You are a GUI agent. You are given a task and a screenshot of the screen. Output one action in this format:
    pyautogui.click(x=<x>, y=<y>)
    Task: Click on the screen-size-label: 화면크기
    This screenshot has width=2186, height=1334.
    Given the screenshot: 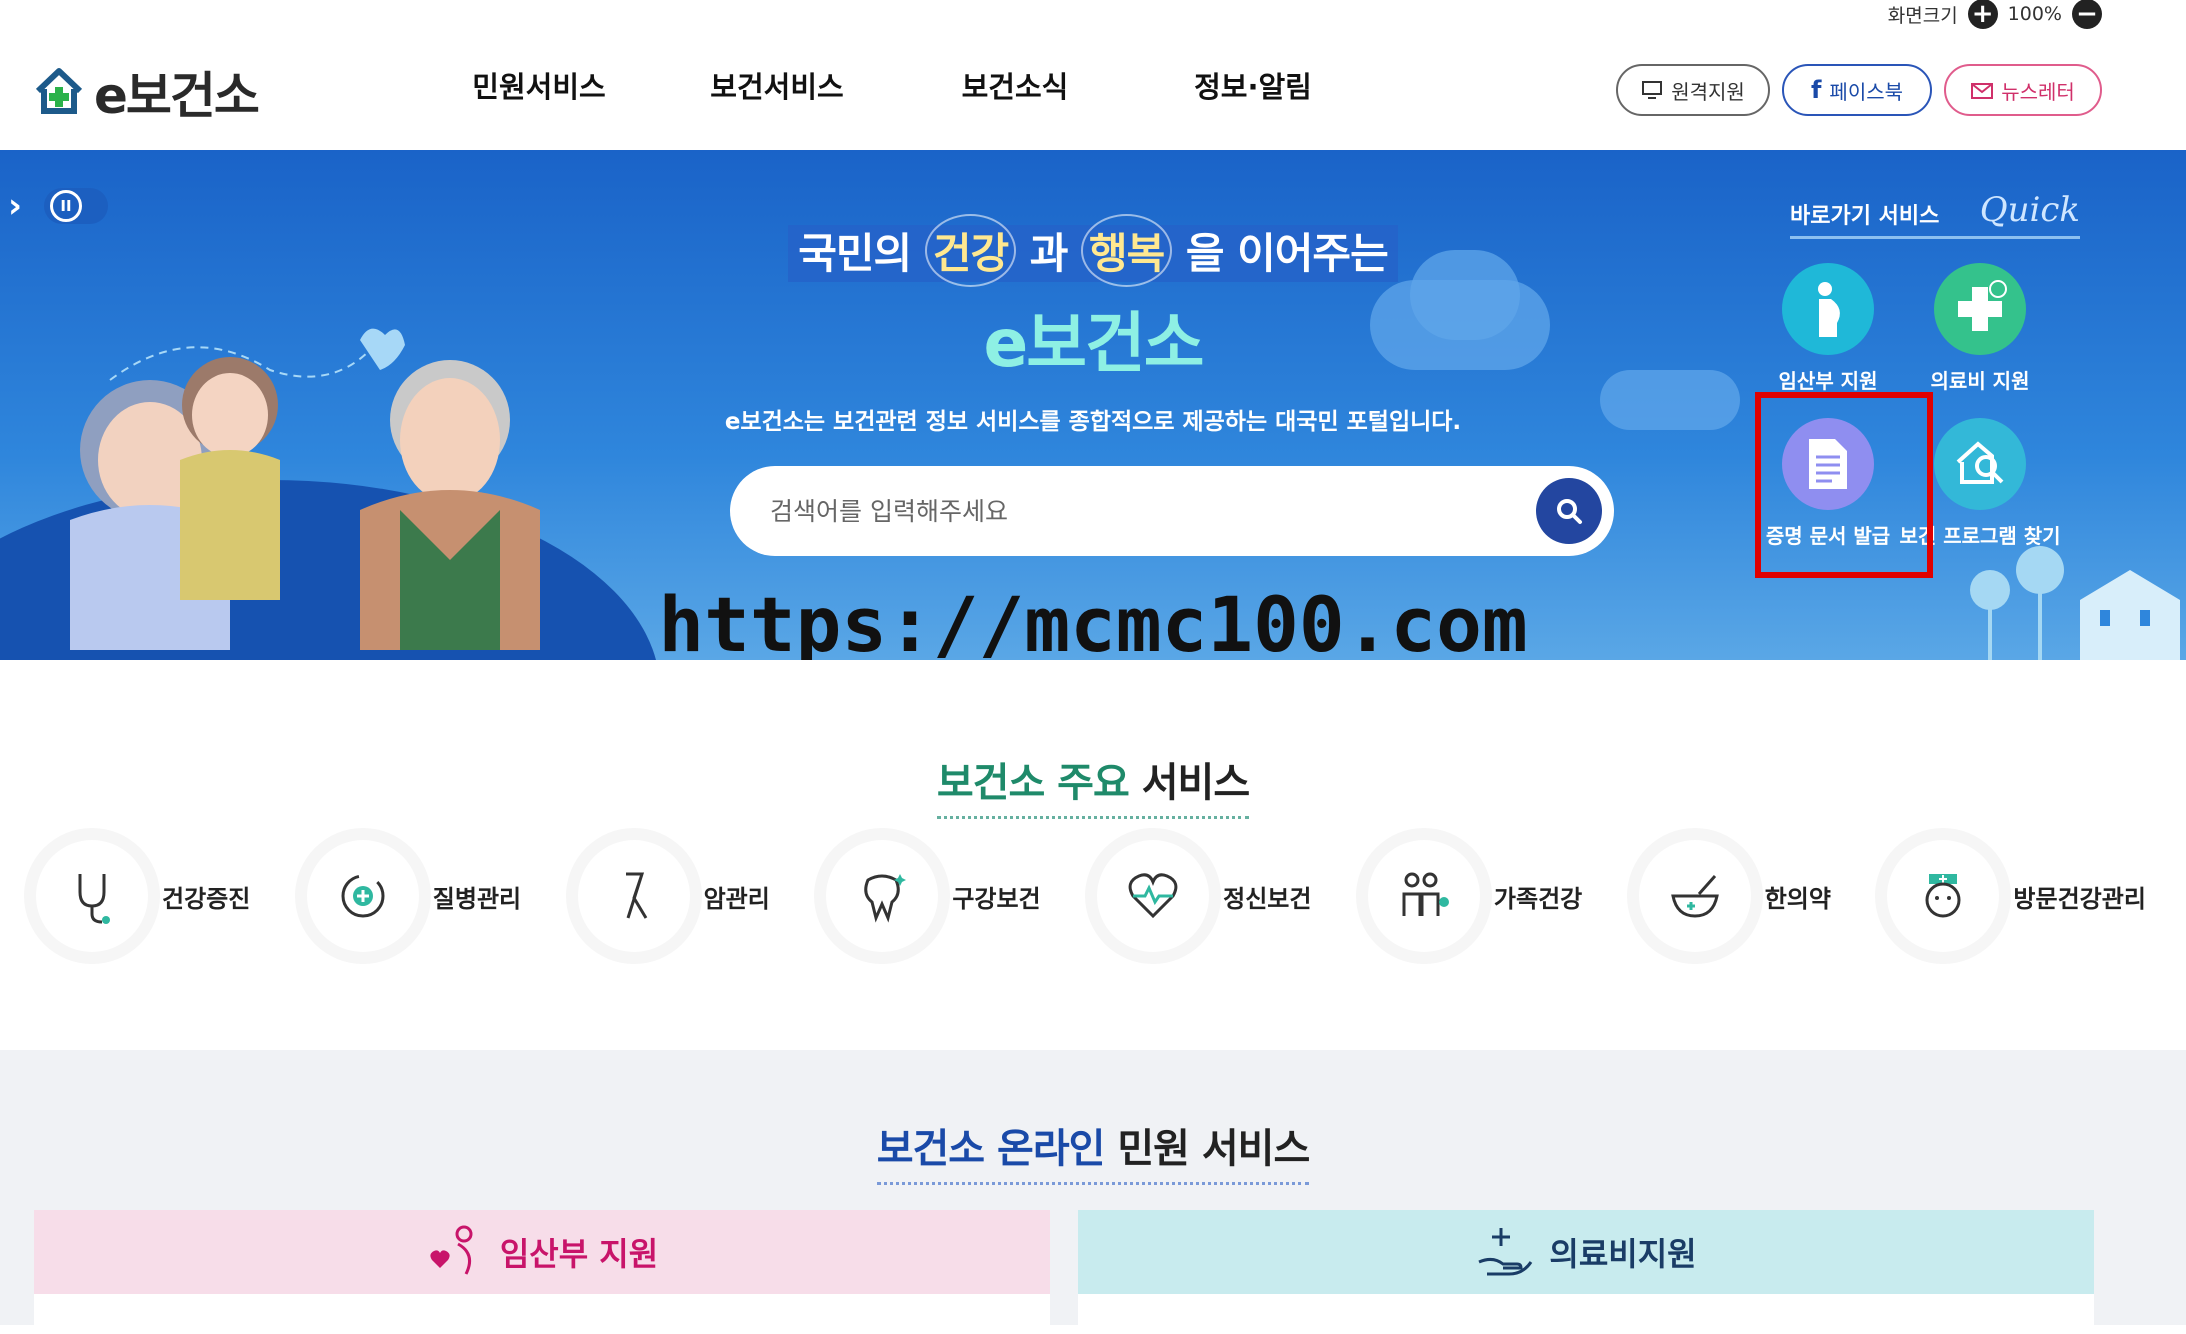 What is the action you would take?
    pyautogui.click(x=1922, y=15)
    